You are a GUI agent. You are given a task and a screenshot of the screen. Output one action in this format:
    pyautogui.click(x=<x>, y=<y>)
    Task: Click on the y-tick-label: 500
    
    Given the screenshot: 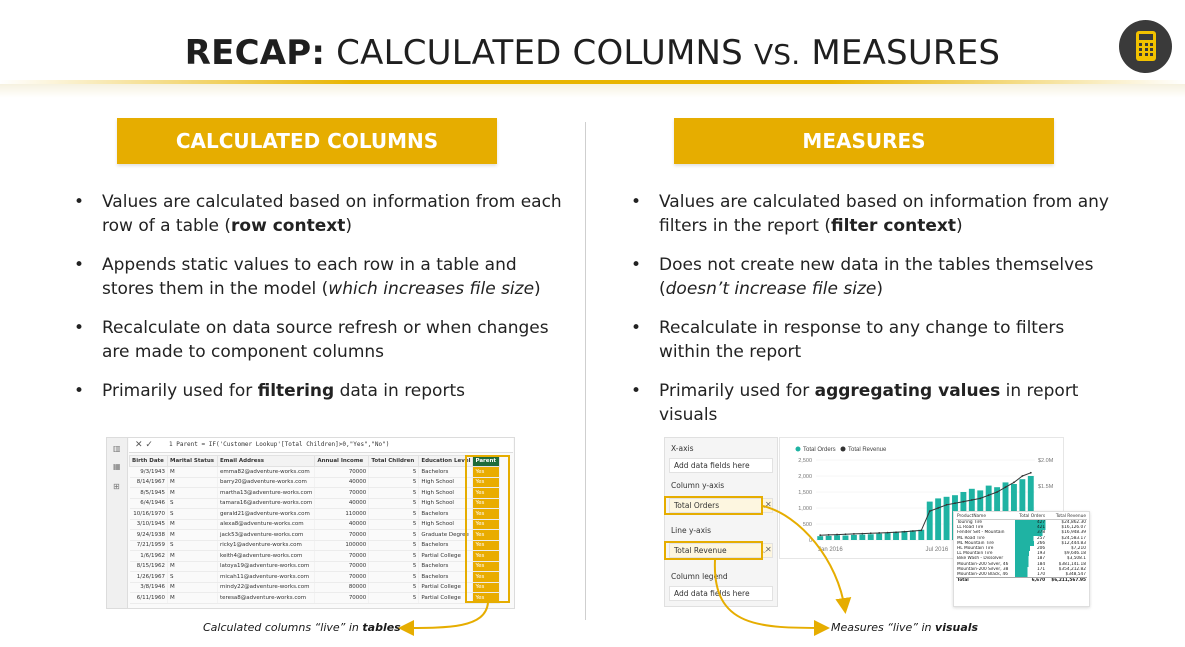 What is the action you would take?
    pyautogui.click(x=807, y=525)
    